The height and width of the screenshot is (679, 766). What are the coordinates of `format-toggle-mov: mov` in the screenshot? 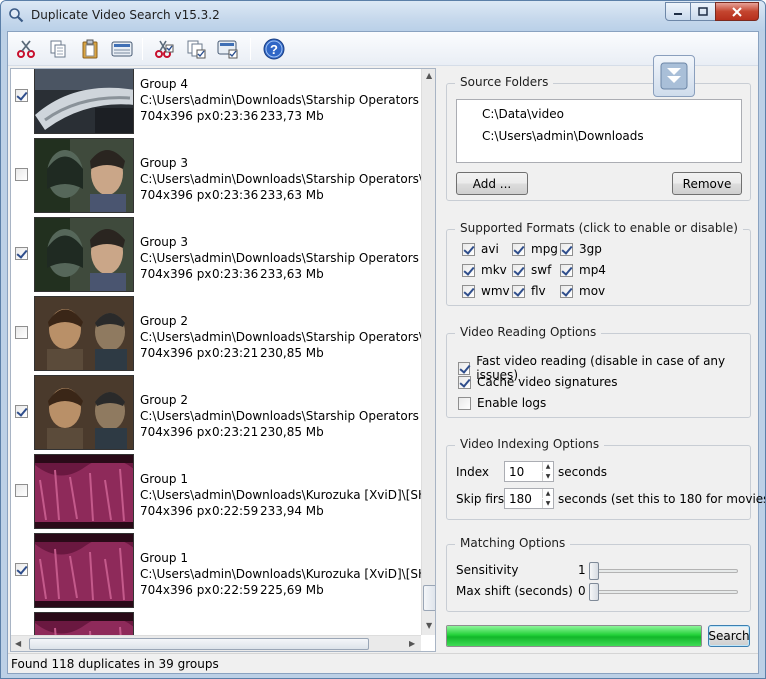 It's located at (582, 291).